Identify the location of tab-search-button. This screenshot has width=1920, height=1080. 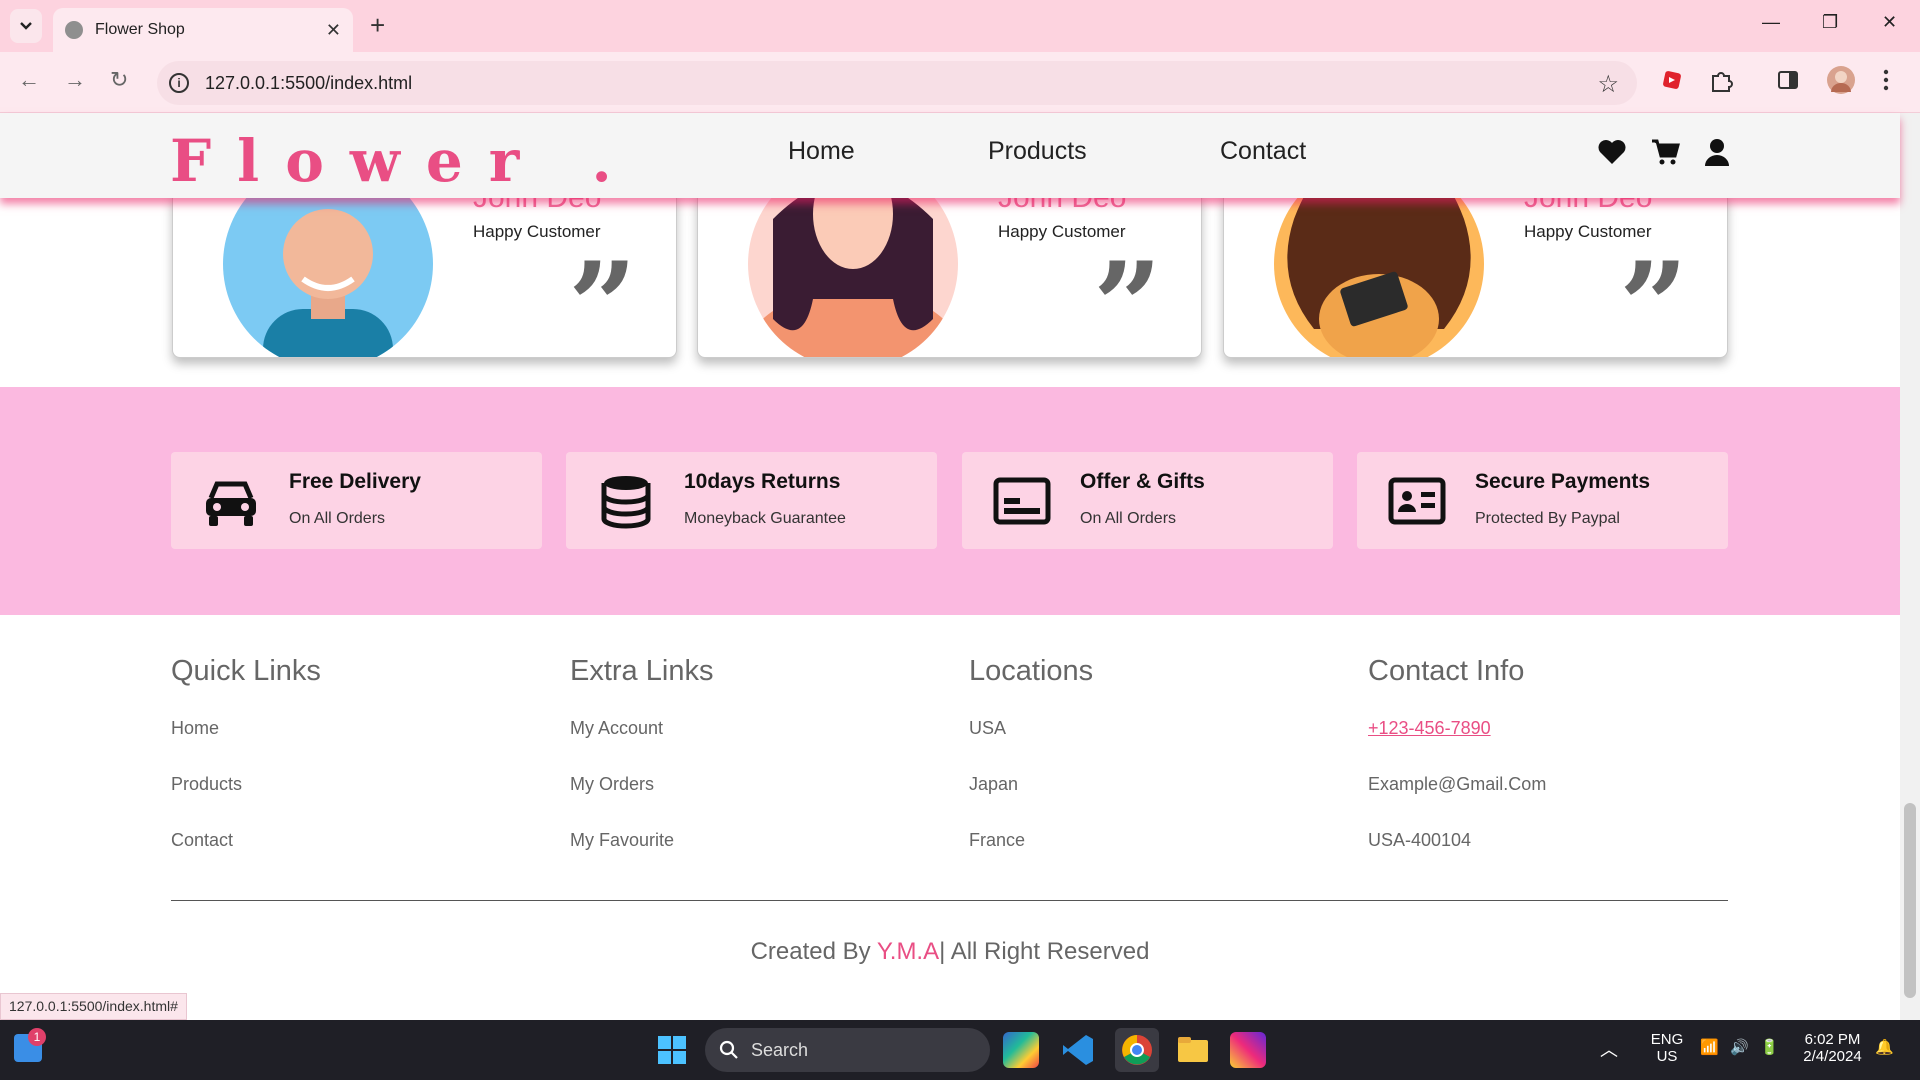
(26, 26).